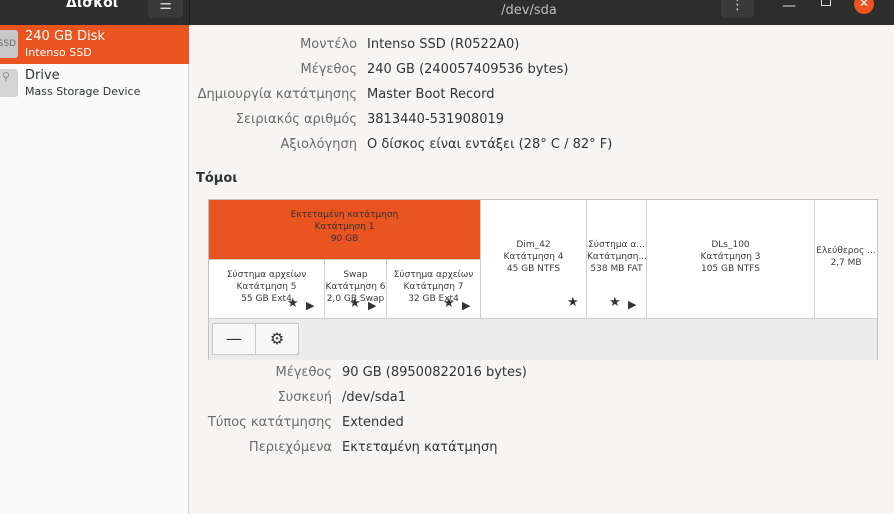  Describe the element at coordinates (490, 144) in the screenshot. I see `assessment-value: Ο δίσκος είναι εντάξει (28° C / 82° F)` at that location.